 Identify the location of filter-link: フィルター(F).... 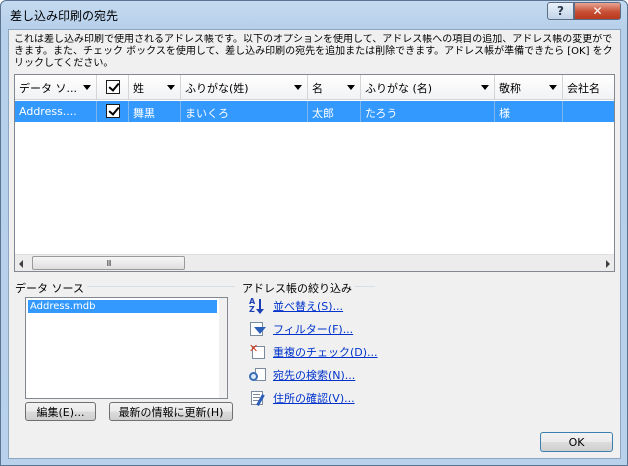
(301, 329).